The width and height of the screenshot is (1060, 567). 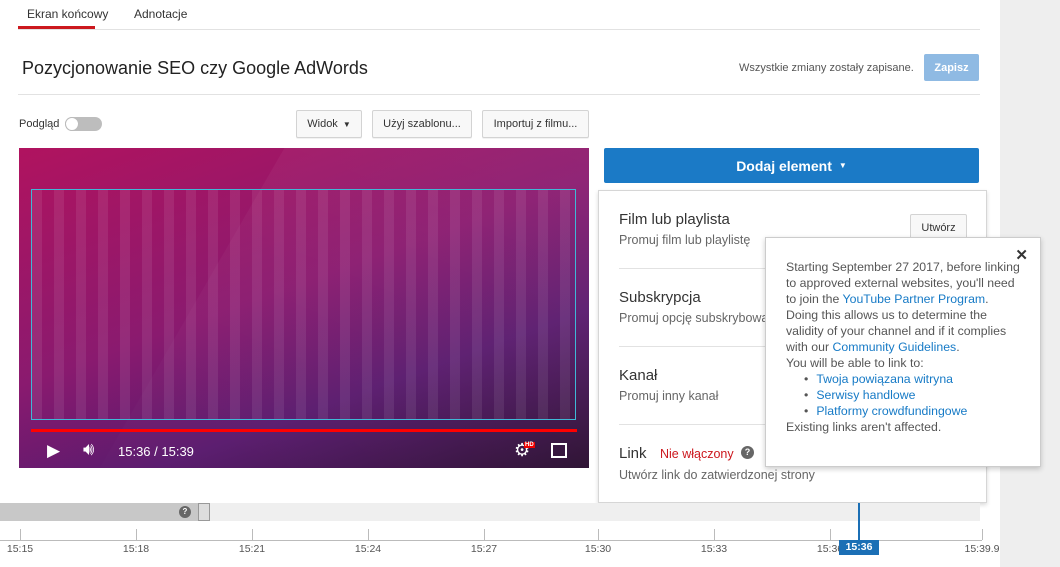 I want to click on element-video-desc: Promuj film lub playlistę, so click(x=685, y=240).